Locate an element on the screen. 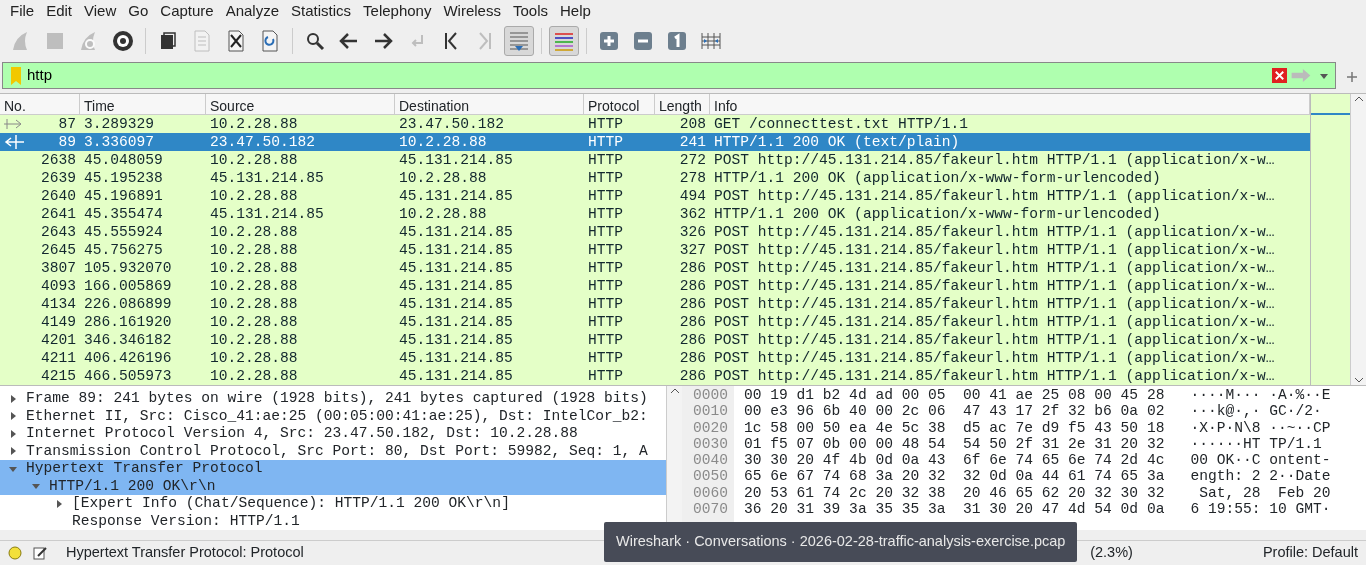 The image size is (1366, 565). packet-row: 2641 45.355474 45.131.214.85 10.2.28.88 HTTP 362 HTTP/1.1 200 OK (application/x-www-form-urlencoded) is located at coordinates (655, 214).